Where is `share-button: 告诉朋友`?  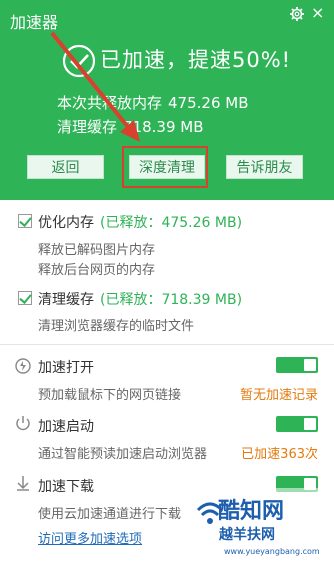
share-button: 告诉朋友 is located at coordinates (264, 167).